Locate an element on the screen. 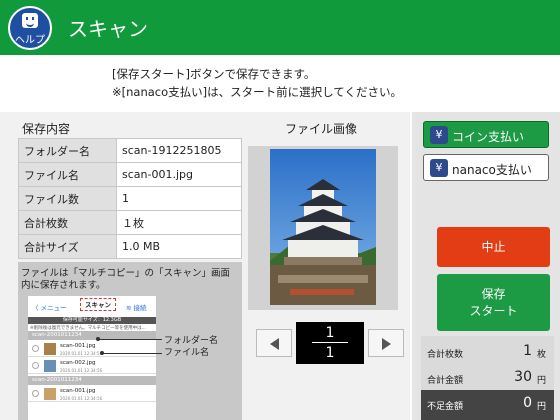  summary-value: 1 is located at coordinates (527, 351).